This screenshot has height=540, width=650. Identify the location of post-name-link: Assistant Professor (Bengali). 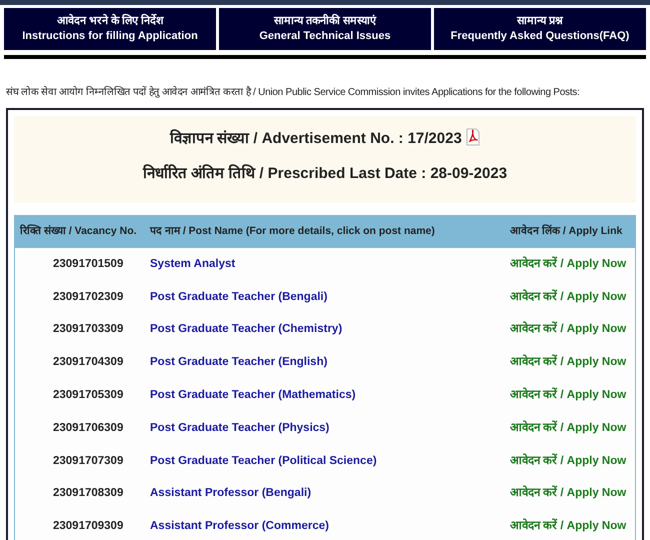
(231, 493).